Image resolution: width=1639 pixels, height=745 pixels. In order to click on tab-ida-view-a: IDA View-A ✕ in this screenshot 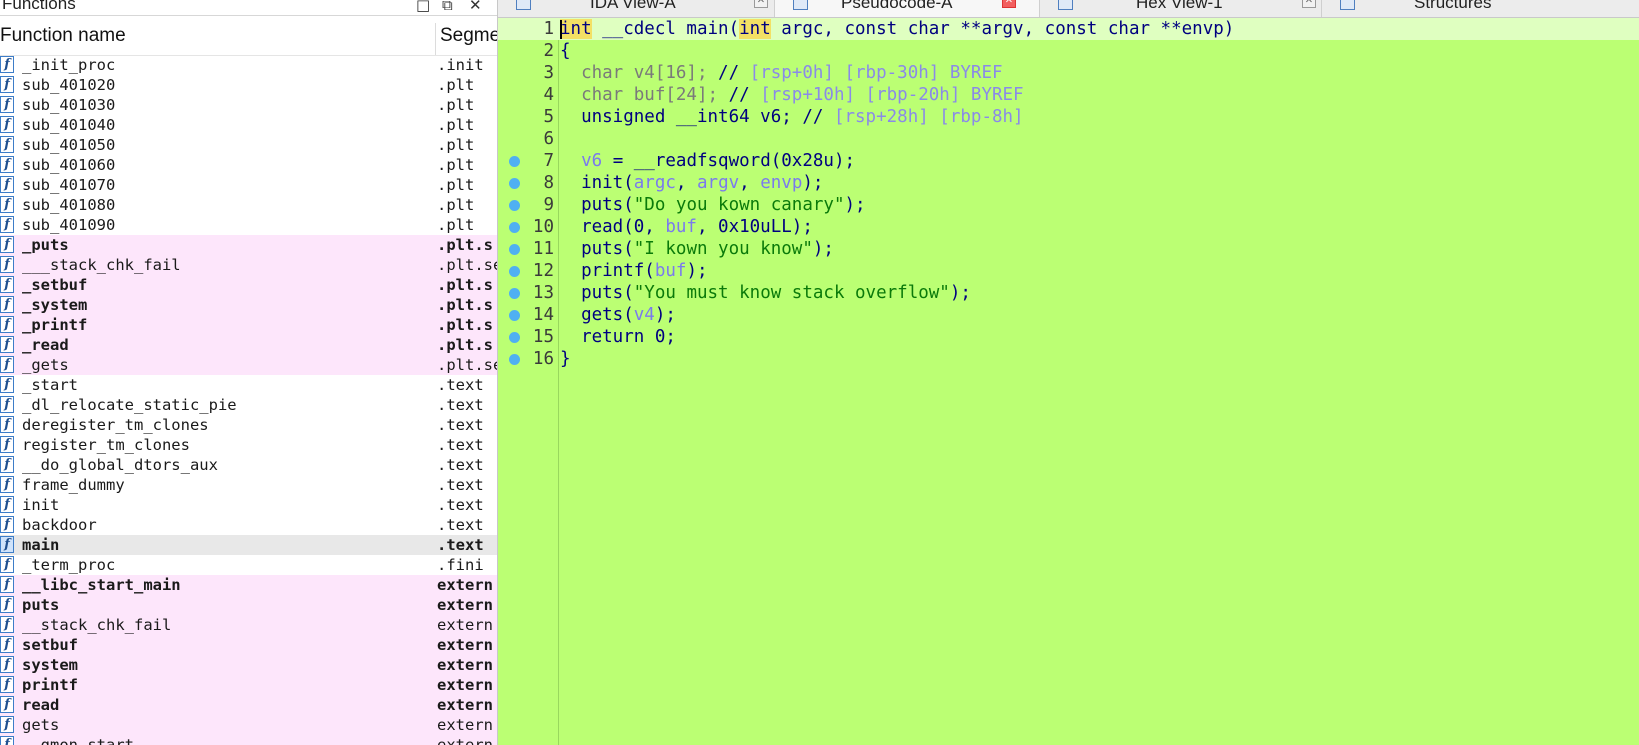, I will do `click(636, 8)`.